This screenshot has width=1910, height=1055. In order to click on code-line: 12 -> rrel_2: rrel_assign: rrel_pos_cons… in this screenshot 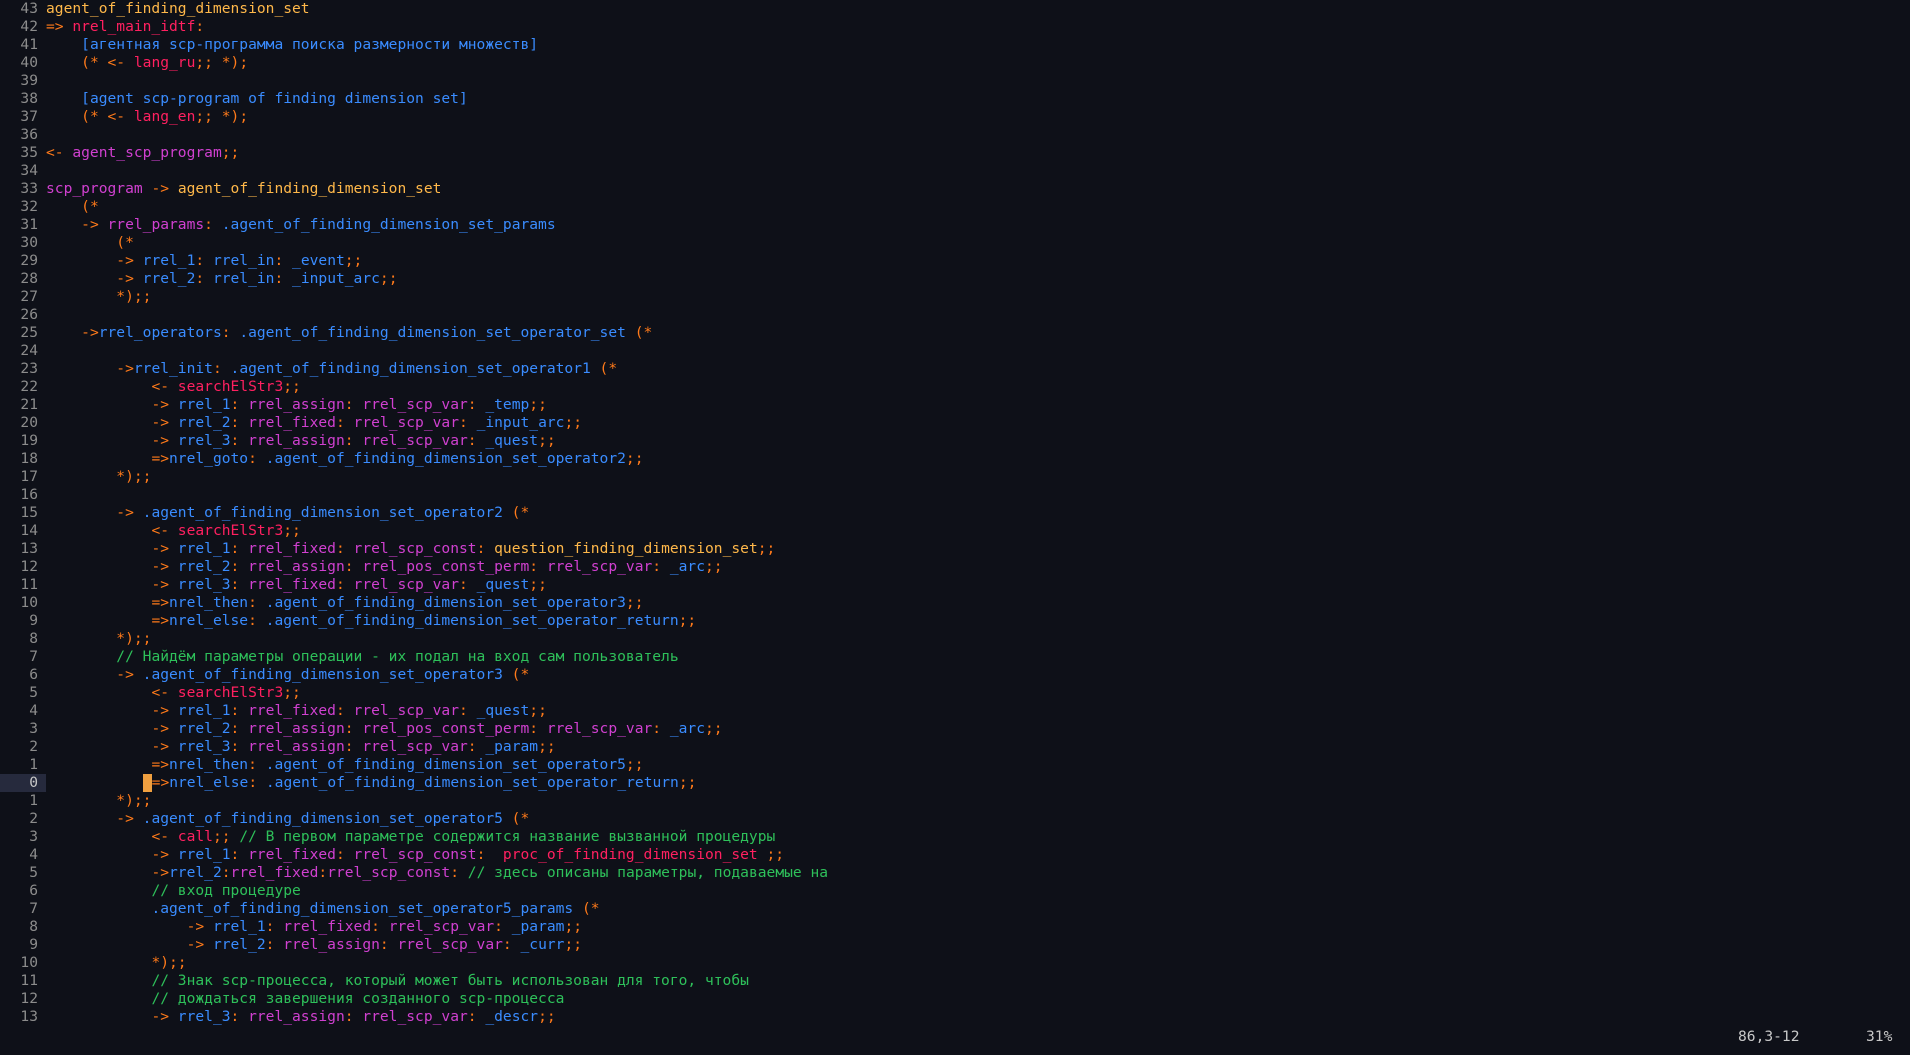, I will do `click(955, 567)`.